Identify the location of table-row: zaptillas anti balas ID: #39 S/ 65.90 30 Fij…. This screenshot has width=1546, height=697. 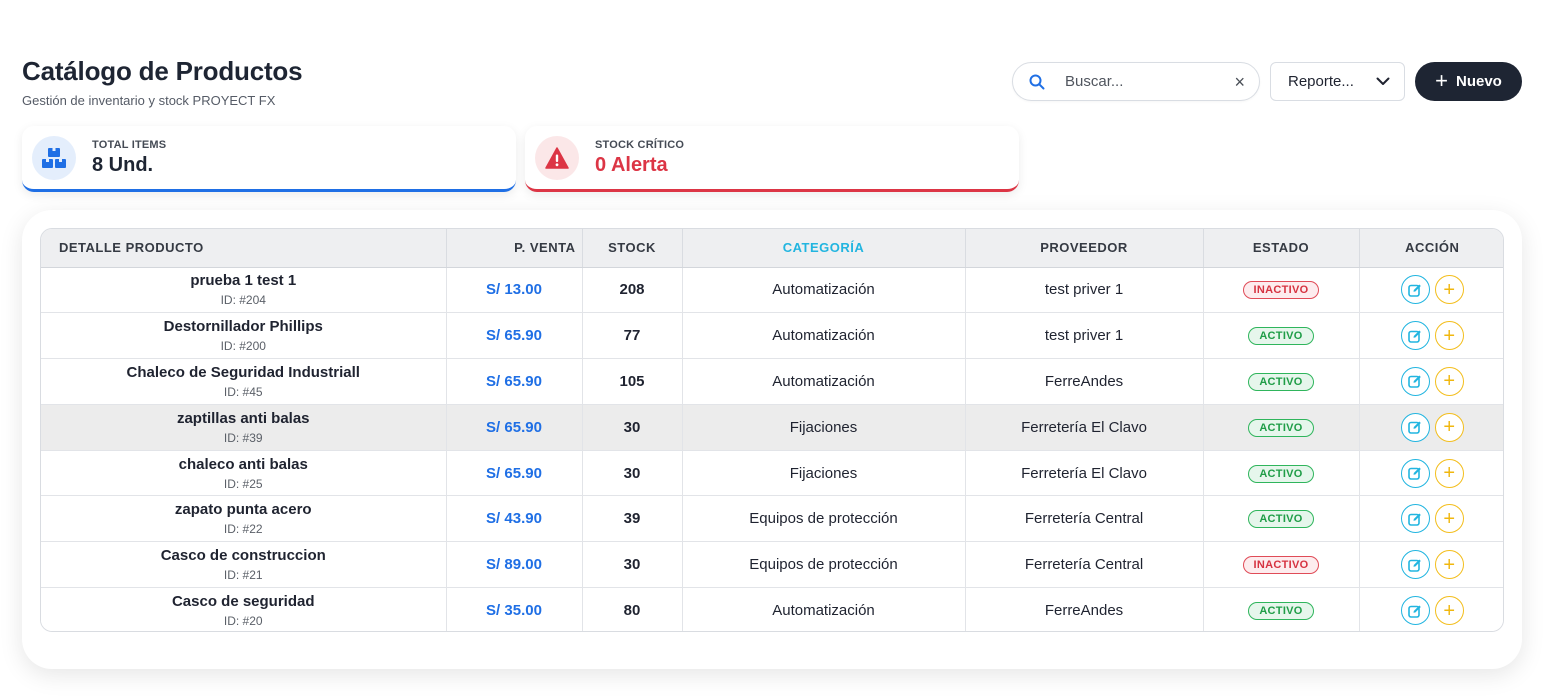
(772, 427).